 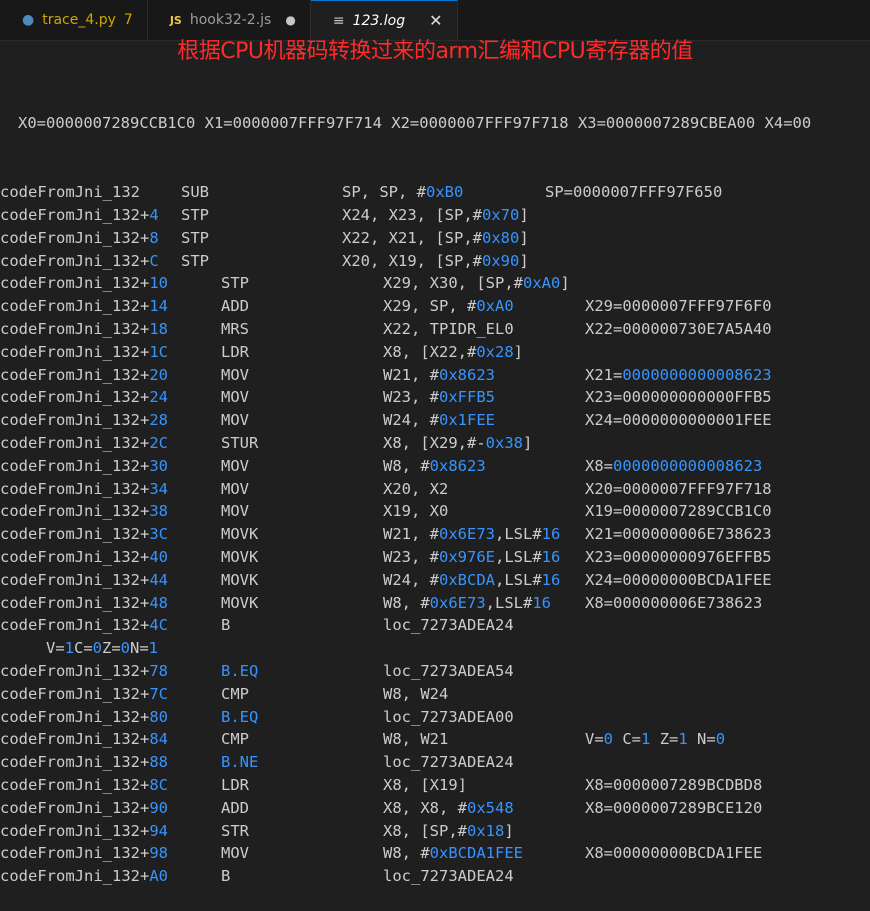 I want to click on operands: W24, #0xBCDA,LSL#16, so click(x=472, y=579).